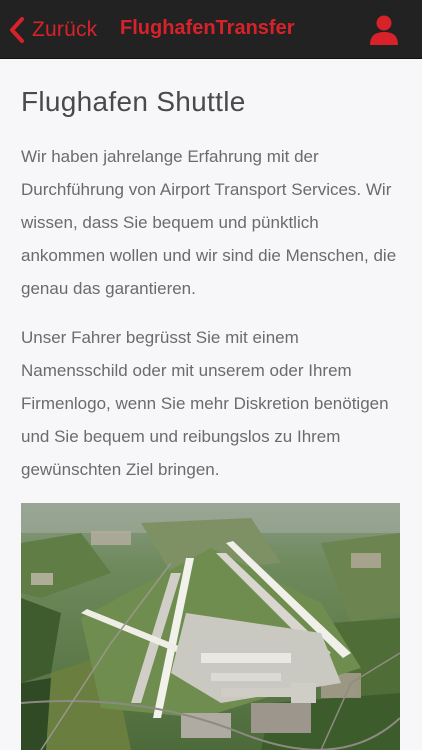  I want to click on back-button: Zurück, so click(52, 30).